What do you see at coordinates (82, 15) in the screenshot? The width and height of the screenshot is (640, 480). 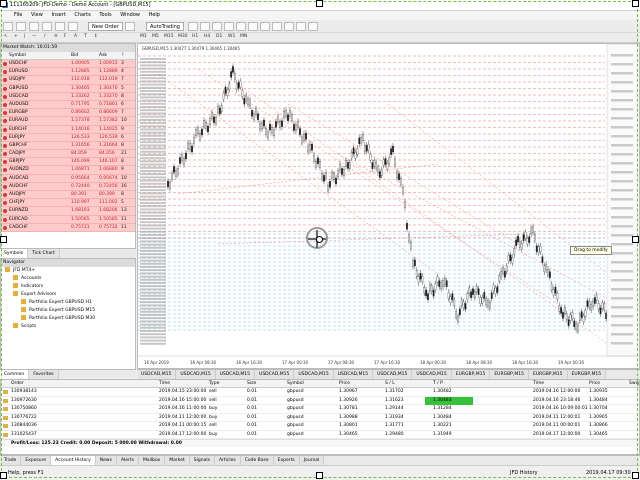 I see `menu-charts: Charts` at bounding box center [82, 15].